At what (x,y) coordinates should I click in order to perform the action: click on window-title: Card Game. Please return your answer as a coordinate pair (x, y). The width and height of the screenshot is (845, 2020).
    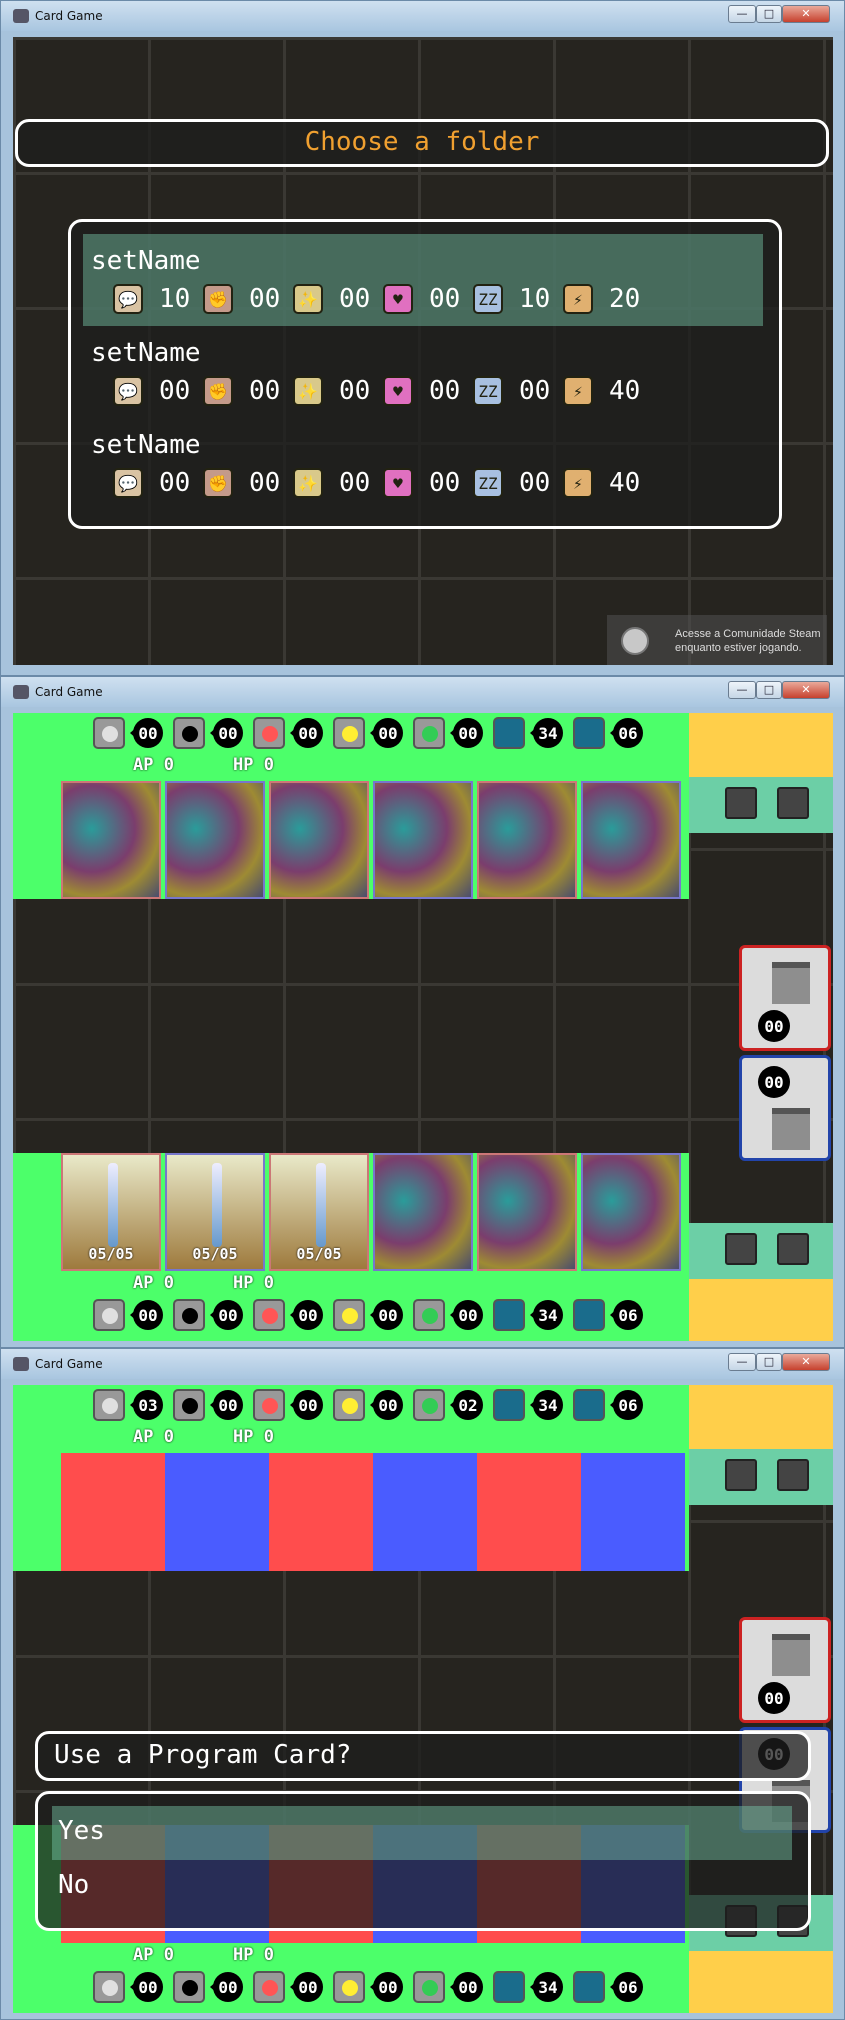
    Looking at the image, I should click on (69, 692).